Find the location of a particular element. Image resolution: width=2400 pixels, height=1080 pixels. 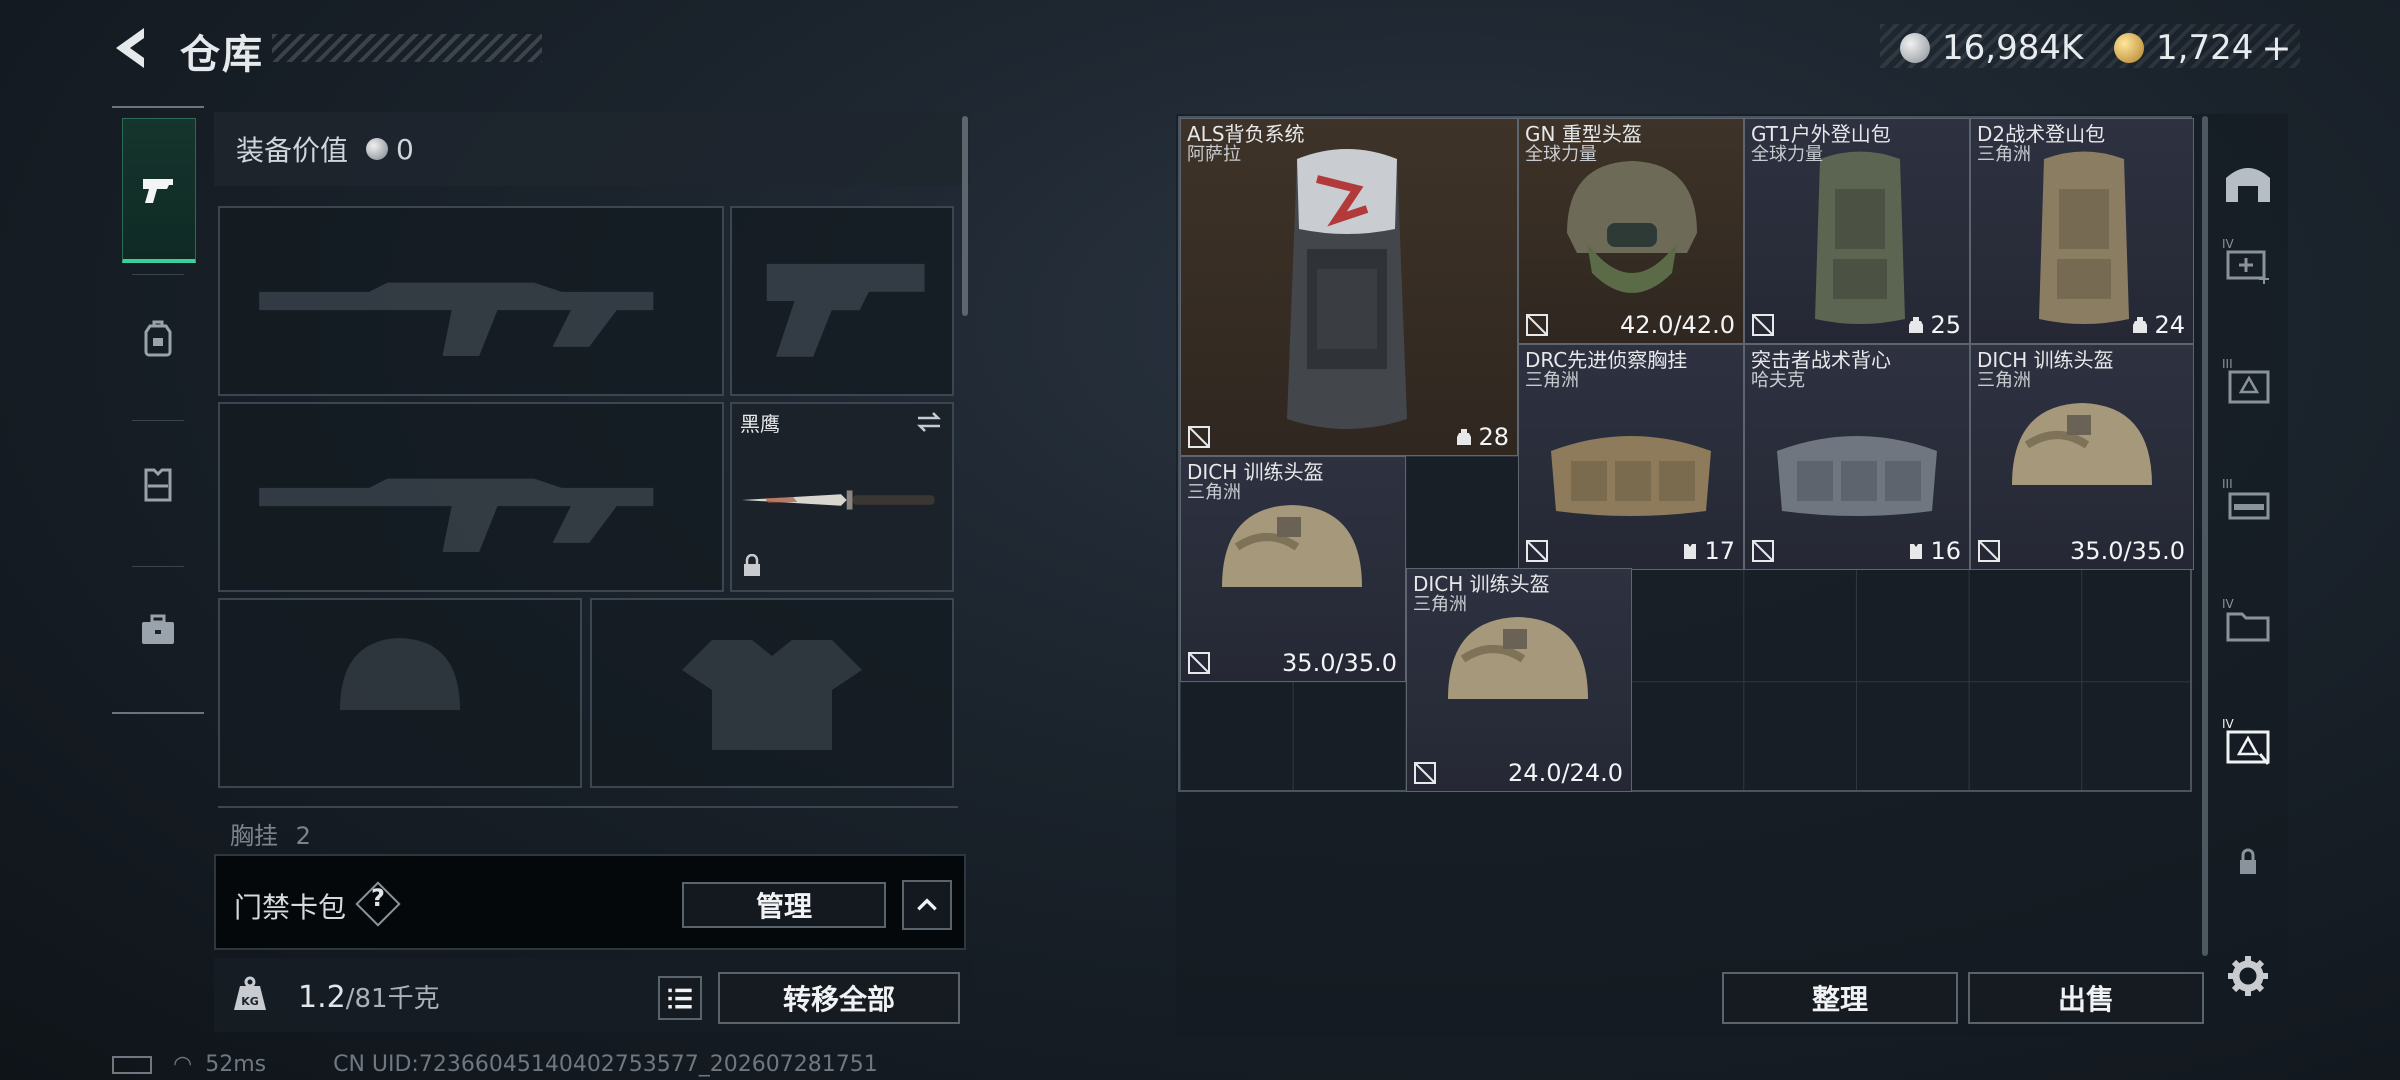

gold-amount: 1,724 is located at coordinates (2205, 48).